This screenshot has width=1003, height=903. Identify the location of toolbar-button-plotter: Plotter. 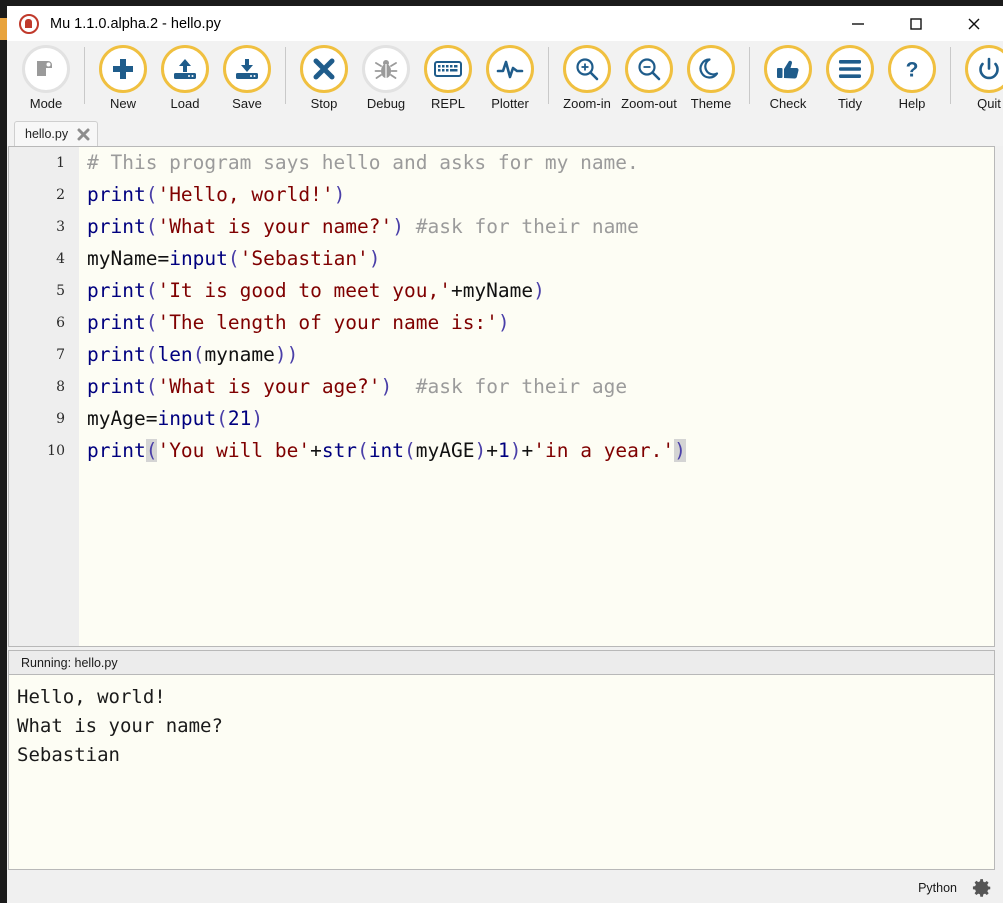
(510, 76).